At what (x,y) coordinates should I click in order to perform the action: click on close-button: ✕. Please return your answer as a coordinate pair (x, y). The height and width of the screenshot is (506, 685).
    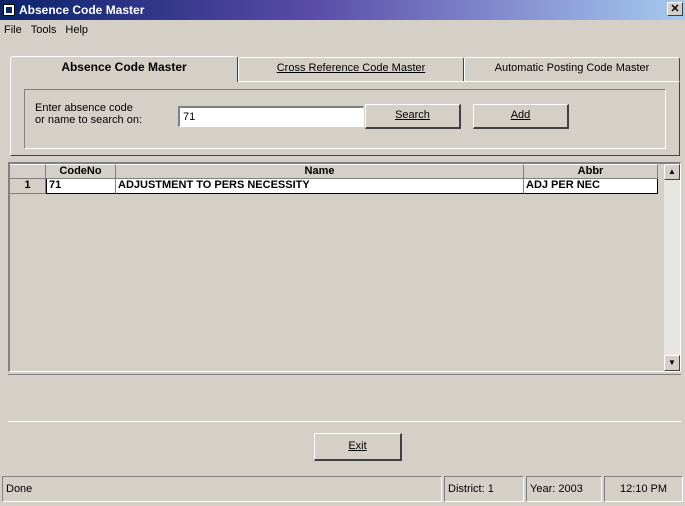
    Looking at the image, I should click on (675, 9).